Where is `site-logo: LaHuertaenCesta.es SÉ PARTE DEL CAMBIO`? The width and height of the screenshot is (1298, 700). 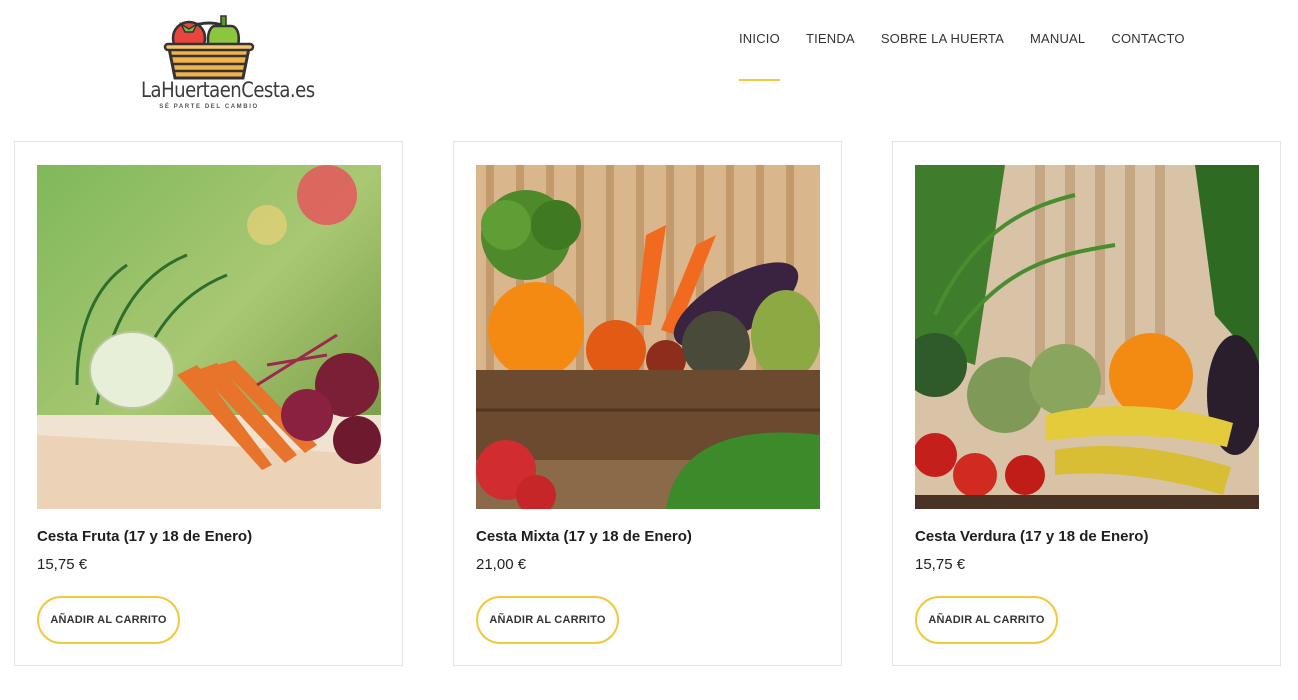 site-logo: LaHuertaenCesta.es SÉ PARTE DEL CAMBIO is located at coordinates (228, 61).